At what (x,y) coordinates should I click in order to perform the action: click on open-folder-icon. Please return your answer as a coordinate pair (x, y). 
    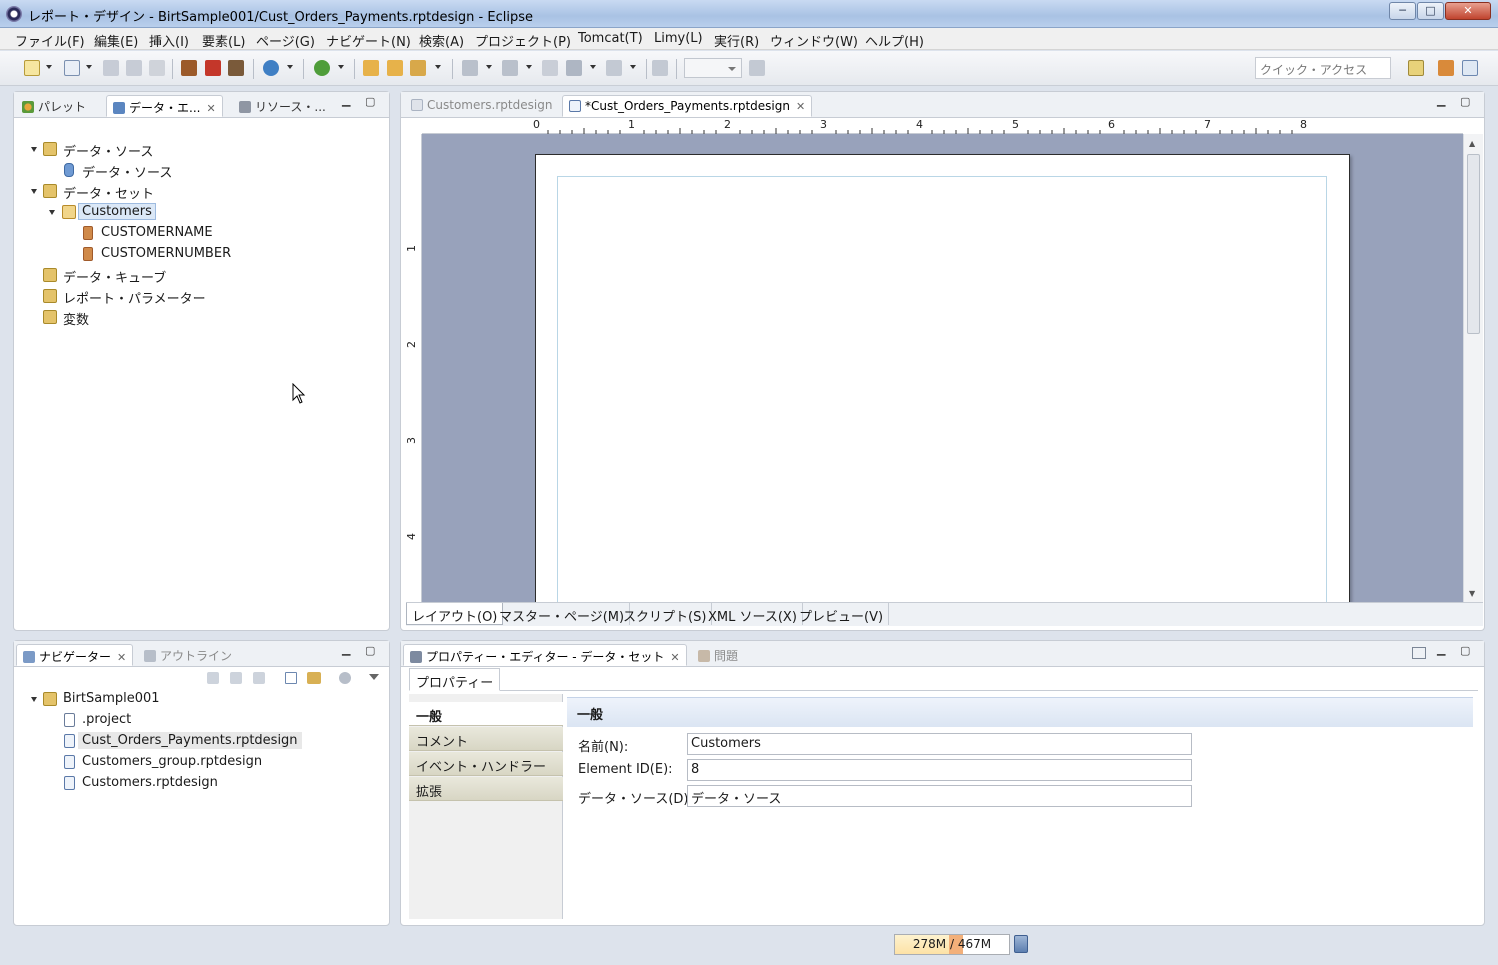
    Looking at the image, I should click on (371, 68).